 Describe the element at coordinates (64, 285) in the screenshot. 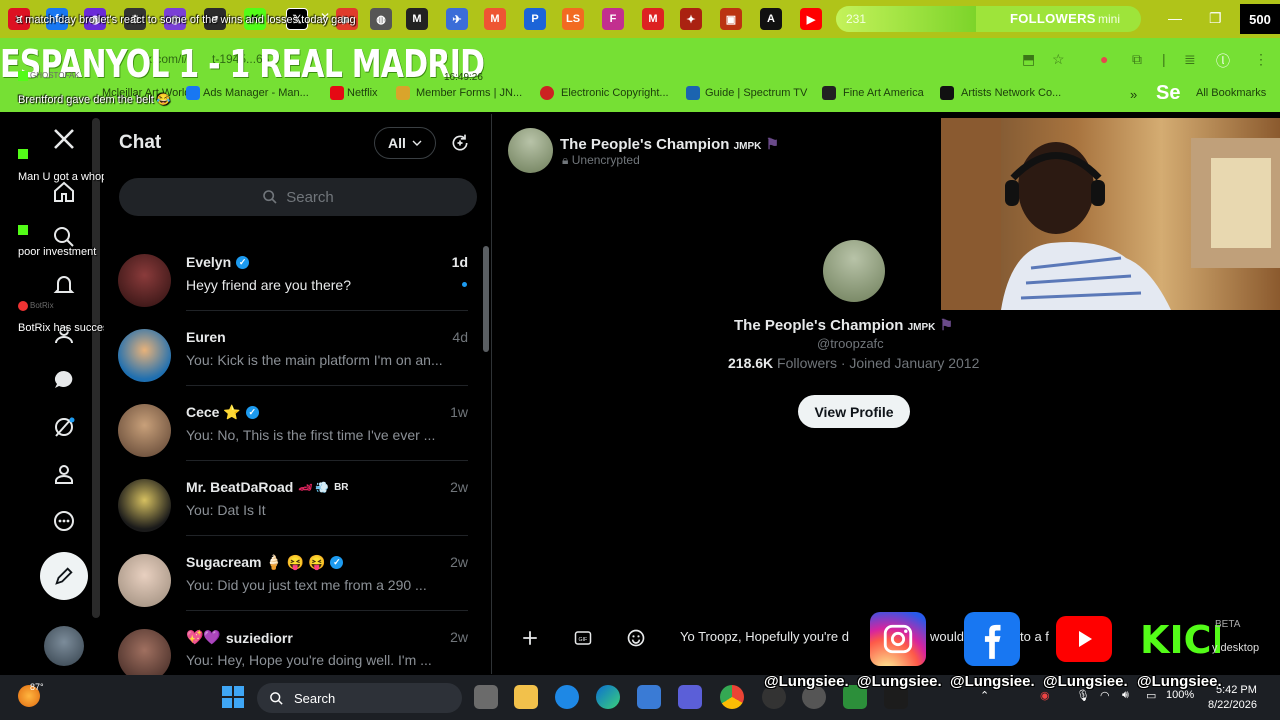

I see `notifications-icon` at that location.